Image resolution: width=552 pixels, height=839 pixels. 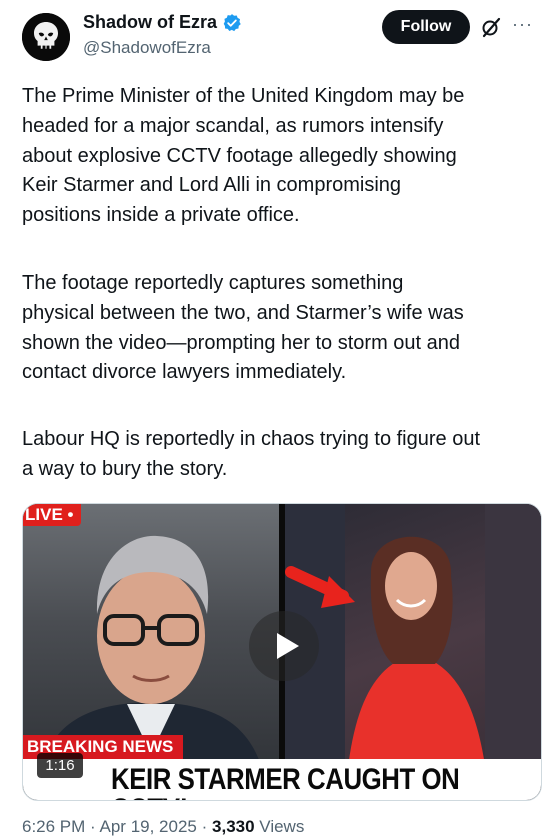 I want to click on video-caption-bar: KEIR STARMER CAUGHT ON CCTV!, so click(x=282, y=779).